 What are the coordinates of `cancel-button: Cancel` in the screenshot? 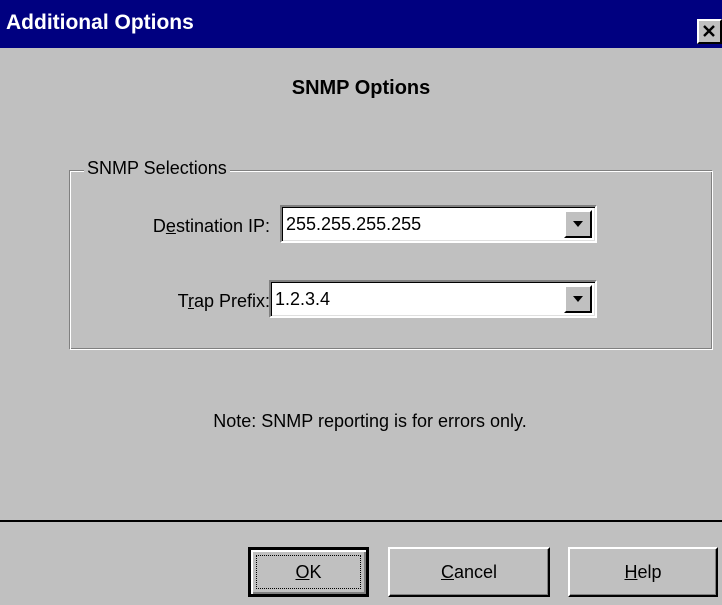 It's located at (469, 572).